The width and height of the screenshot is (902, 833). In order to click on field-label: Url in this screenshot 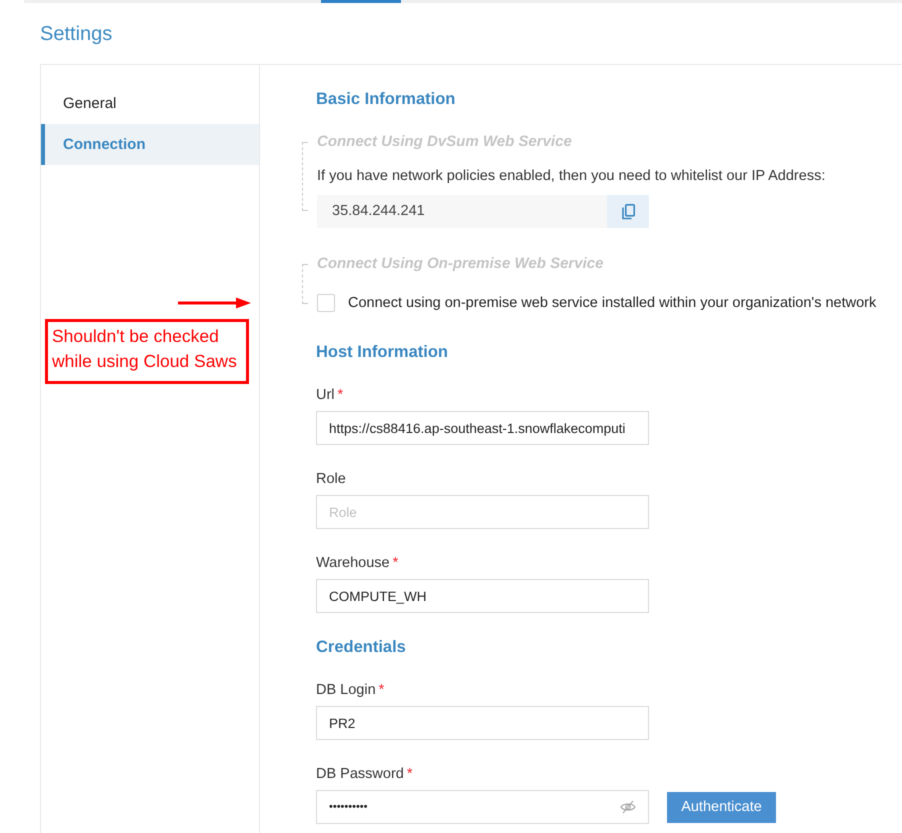, I will do `click(325, 395)`.